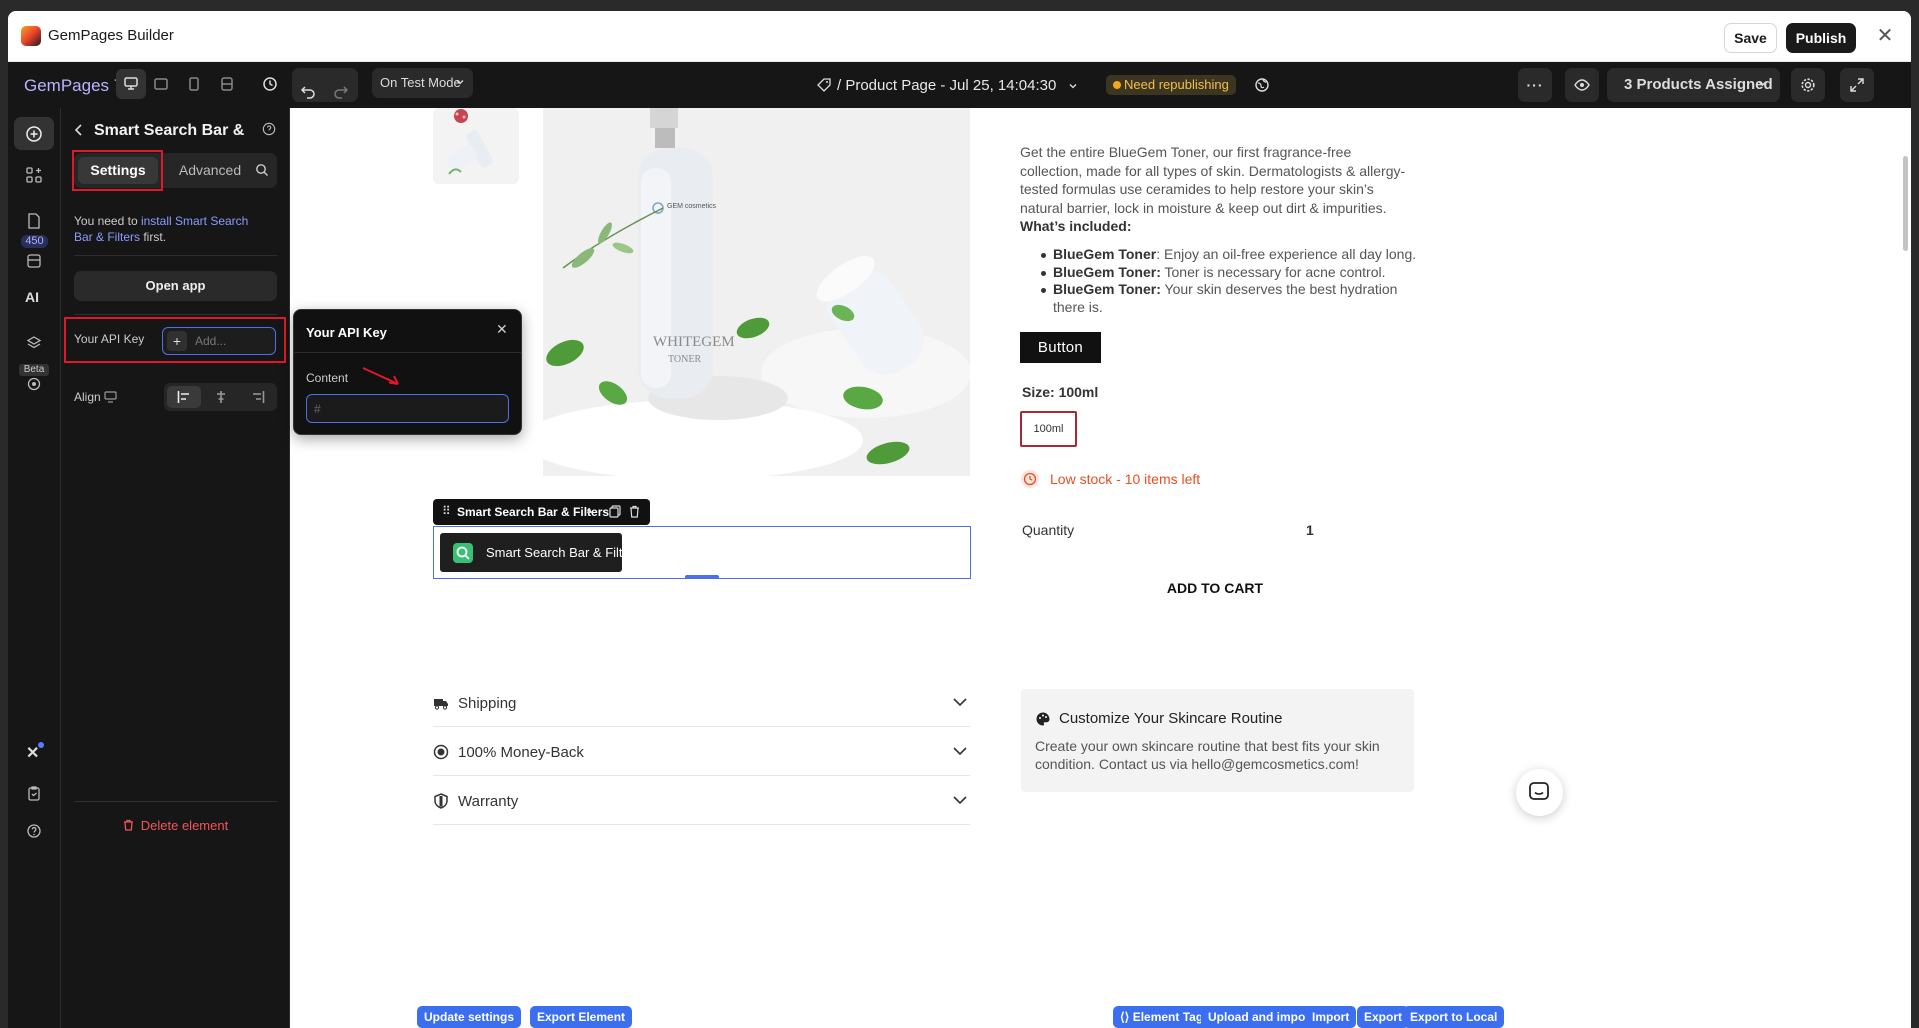 The image size is (1919, 1028). What do you see at coordinates (34, 384) in the screenshot?
I see `target-icon` at bounding box center [34, 384].